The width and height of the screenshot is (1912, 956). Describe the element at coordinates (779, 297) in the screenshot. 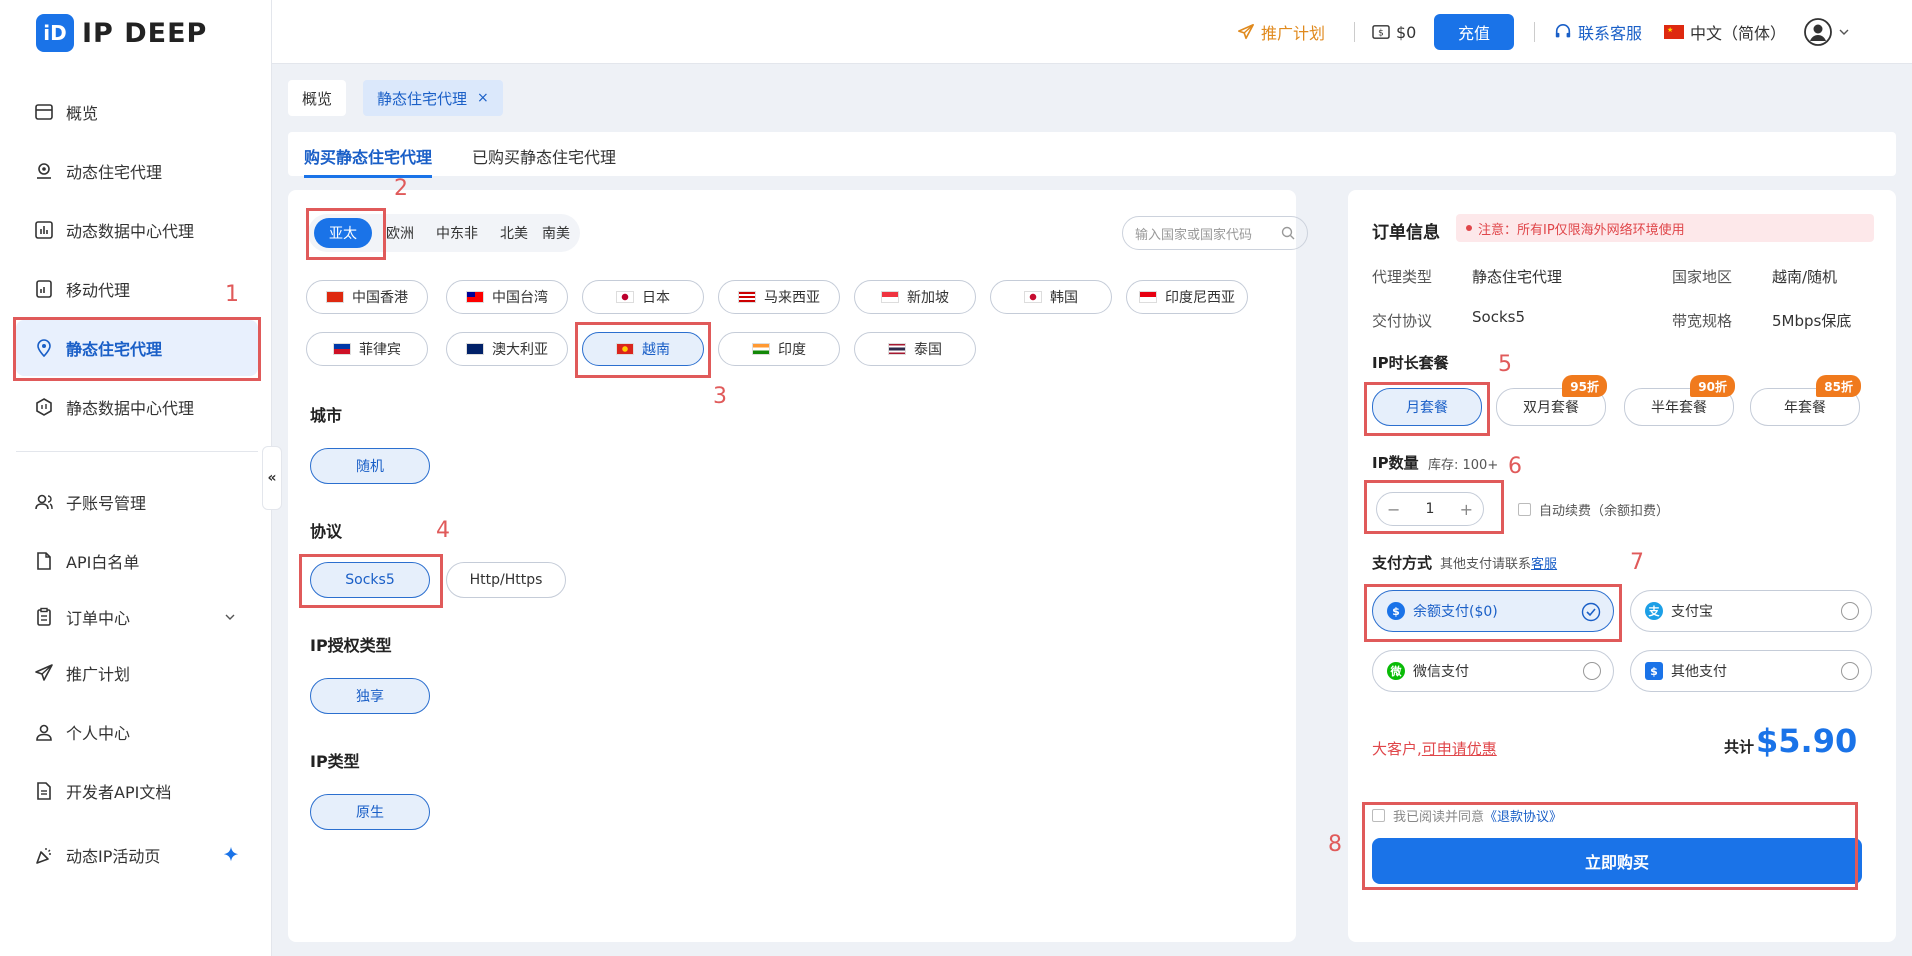

I see `country-my: 马来西亚` at that location.